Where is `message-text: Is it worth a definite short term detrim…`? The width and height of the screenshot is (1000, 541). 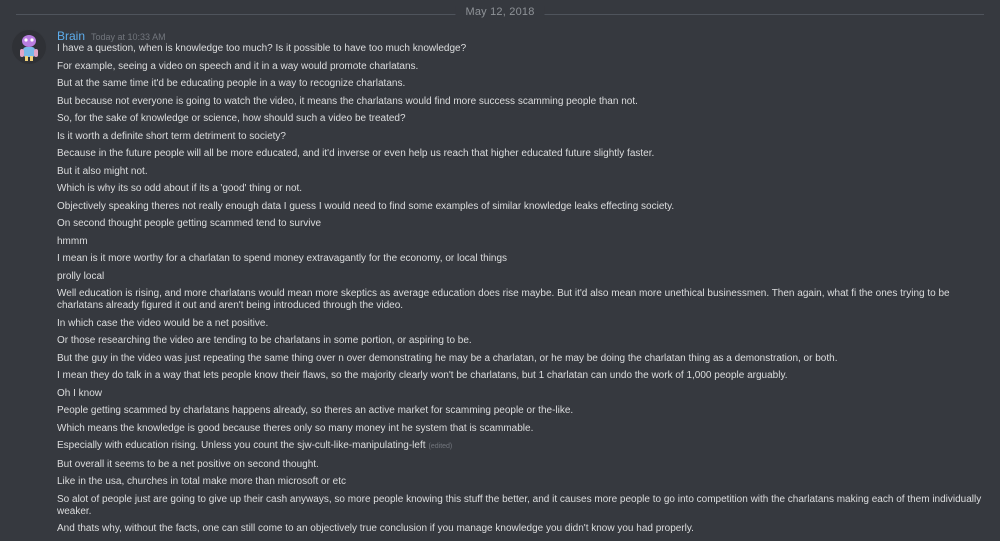 message-text: Is it worth a definite short term detrim… is located at coordinates (171, 136).